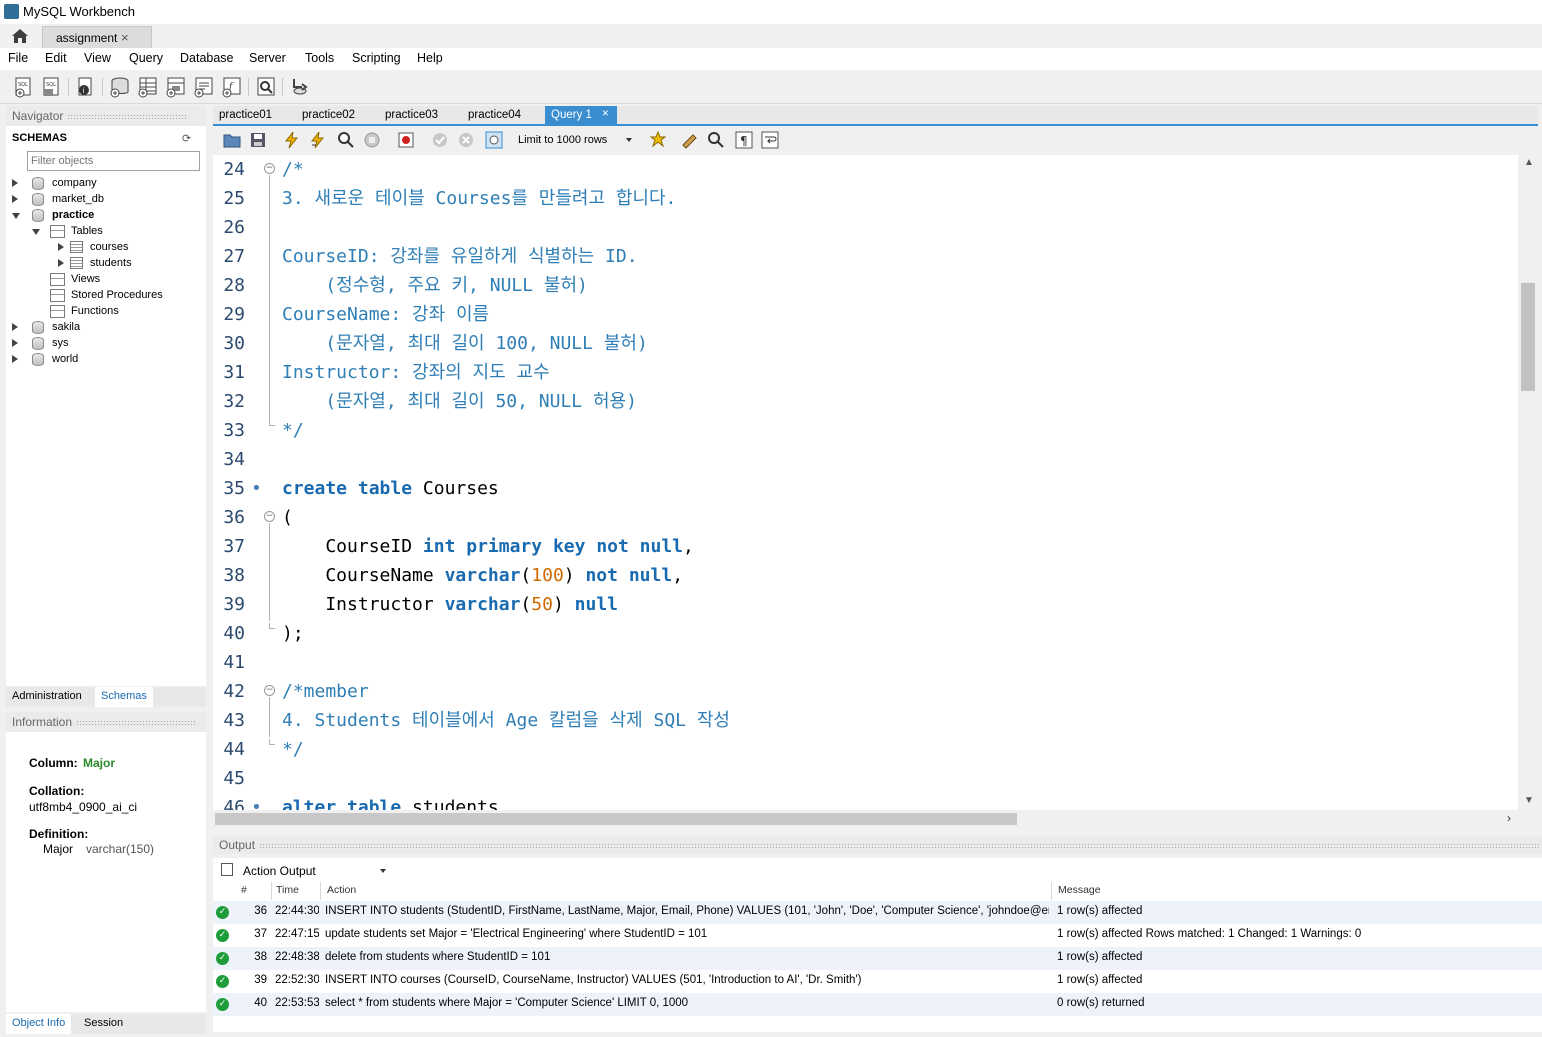  Describe the element at coordinates (770, 140) in the screenshot. I see `word-wrap-icon` at that location.